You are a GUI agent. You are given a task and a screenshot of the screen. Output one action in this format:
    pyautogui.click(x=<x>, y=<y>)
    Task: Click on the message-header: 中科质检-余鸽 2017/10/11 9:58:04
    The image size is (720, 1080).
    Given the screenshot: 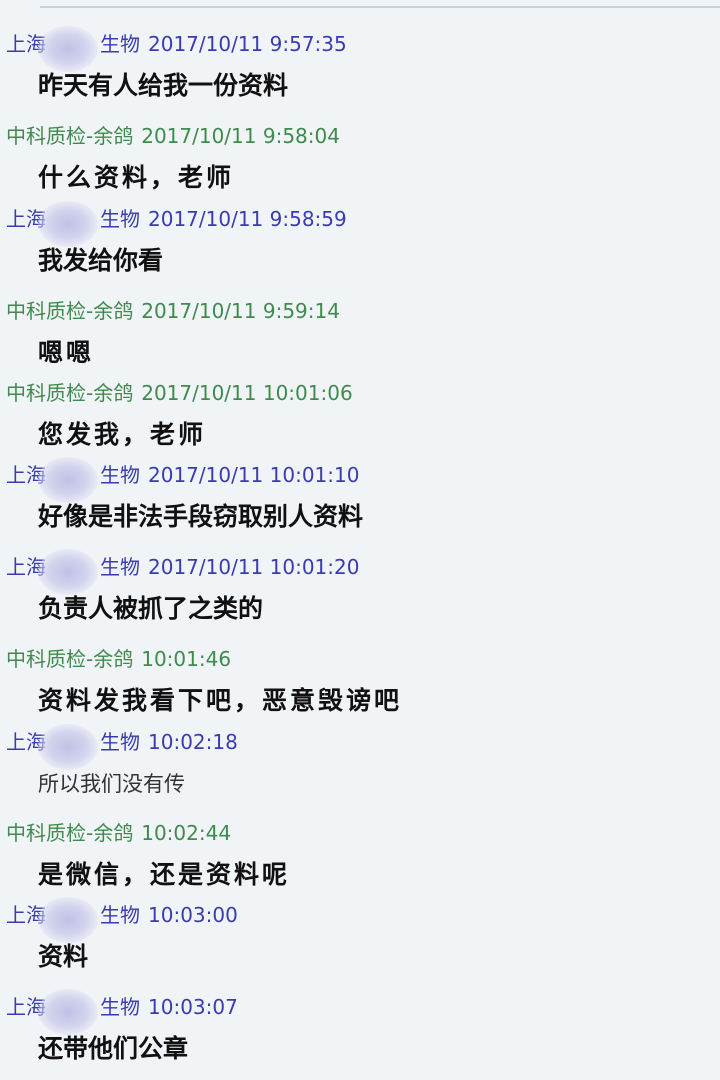 What is the action you would take?
    pyautogui.click(x=173, y=136)
    